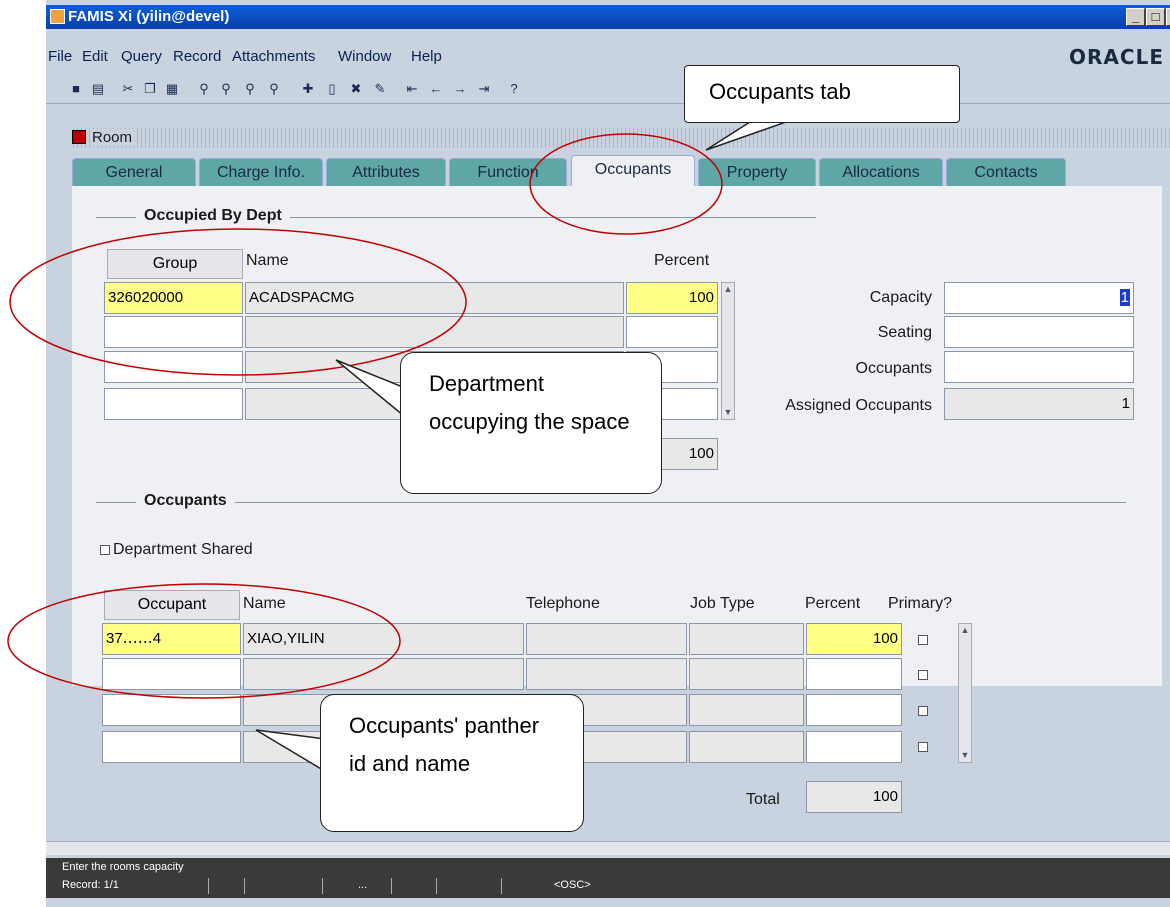 This screenshot has width=1170, height=907. What do you see at coordinates (1155, 17) in the screenshot?
I see `maximize-button: □` at bounding box center [1155, 17].